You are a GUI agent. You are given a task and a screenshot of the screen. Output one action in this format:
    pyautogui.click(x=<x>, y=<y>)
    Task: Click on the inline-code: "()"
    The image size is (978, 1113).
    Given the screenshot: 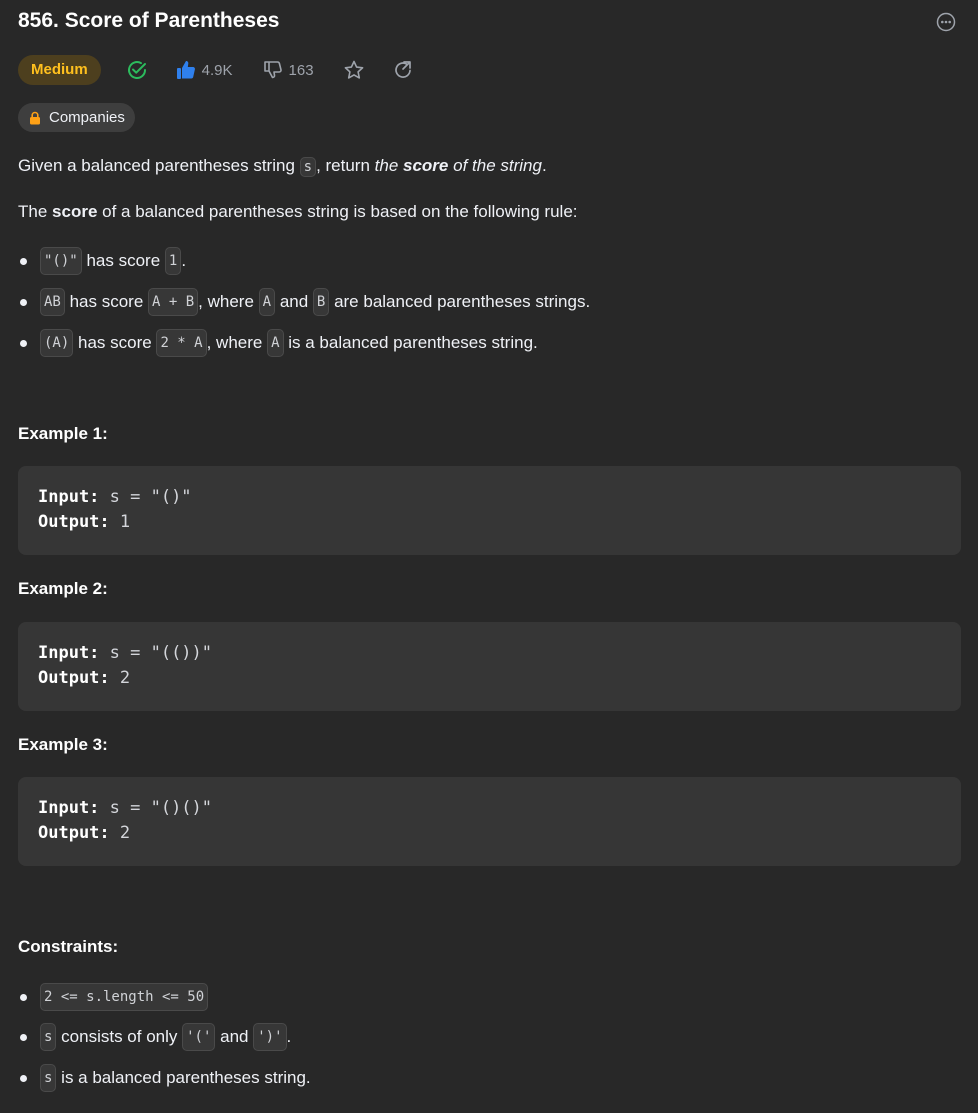 What is the action you would take?
    pyautogui.click(x=61, y=261)
    